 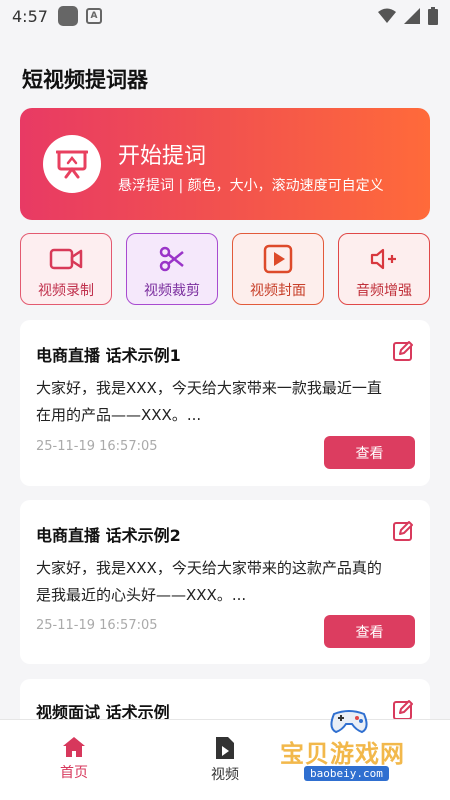 I want to click on tool-label: 视频封面, so click(x=278, y=291).